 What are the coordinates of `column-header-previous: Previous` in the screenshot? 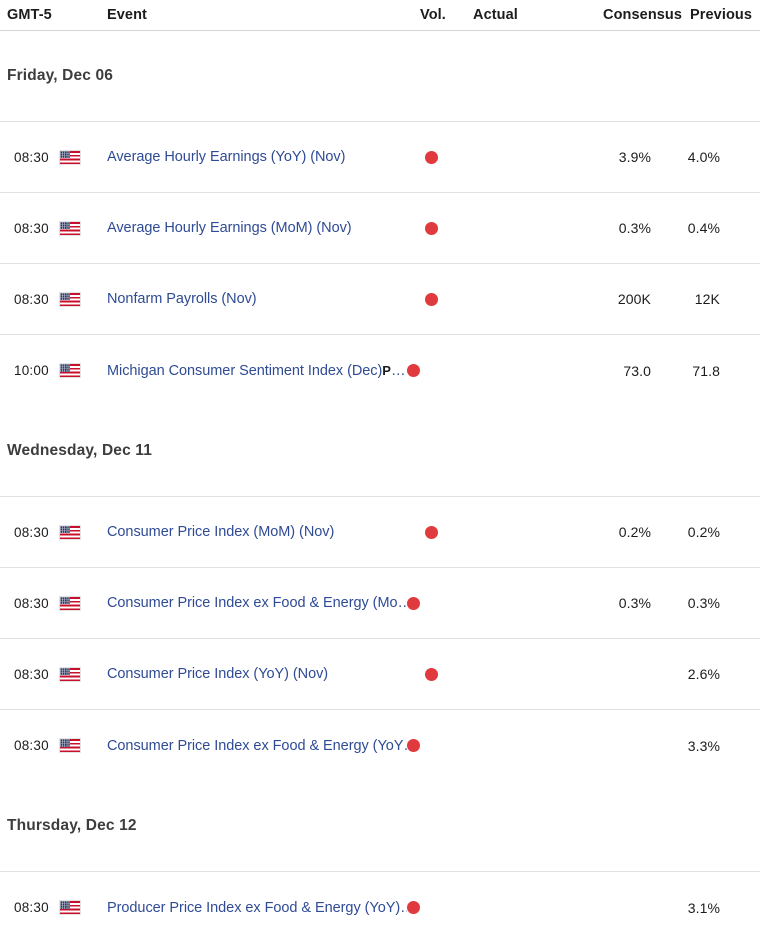 It's located at (721, 15).